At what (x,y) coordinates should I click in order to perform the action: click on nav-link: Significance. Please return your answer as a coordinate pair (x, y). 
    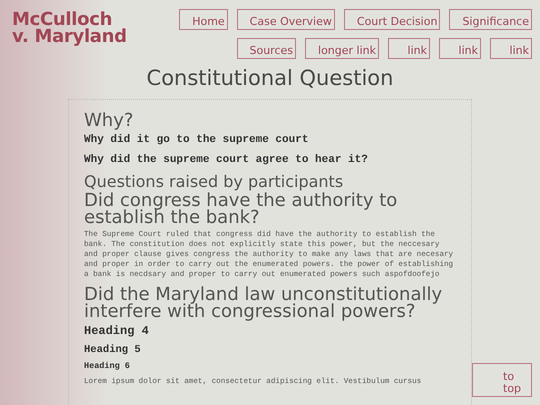
    Looking at the image, I should click on (490, 19).